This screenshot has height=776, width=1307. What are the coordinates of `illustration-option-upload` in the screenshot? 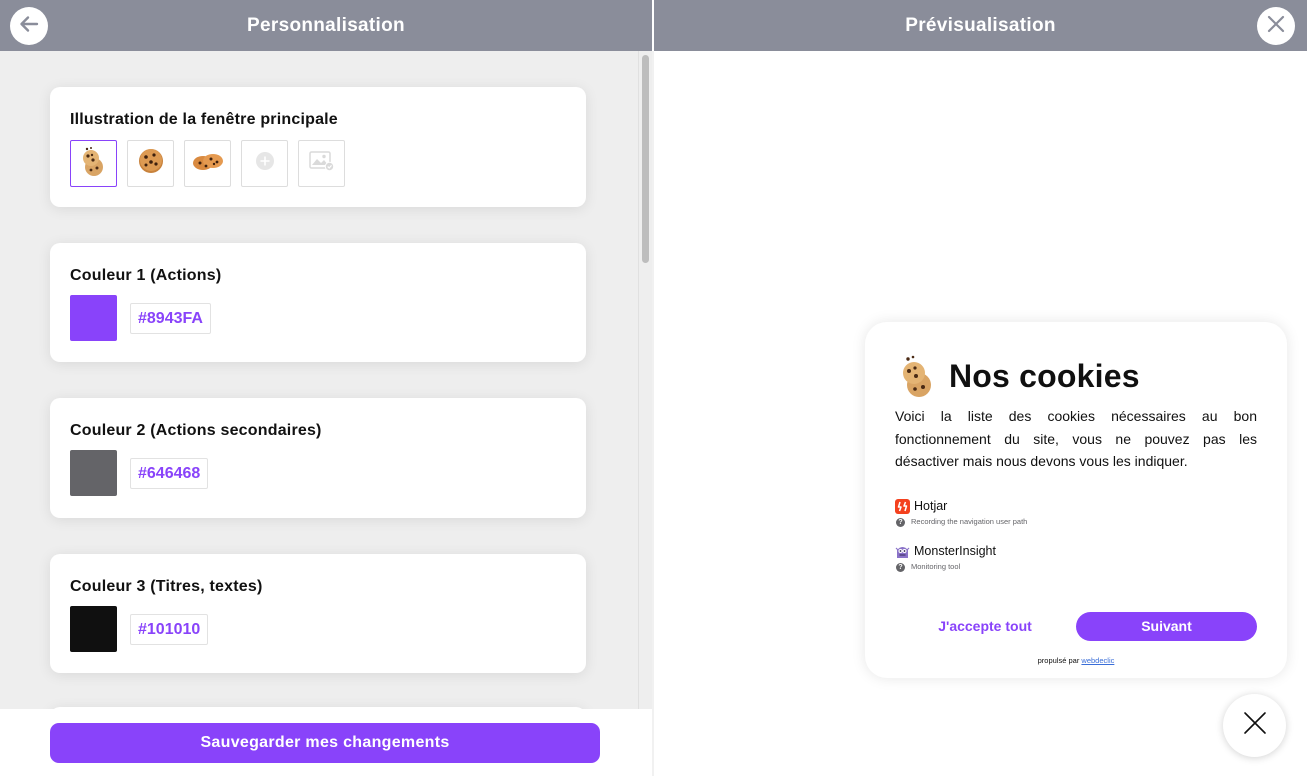 It's located at (321, 163).